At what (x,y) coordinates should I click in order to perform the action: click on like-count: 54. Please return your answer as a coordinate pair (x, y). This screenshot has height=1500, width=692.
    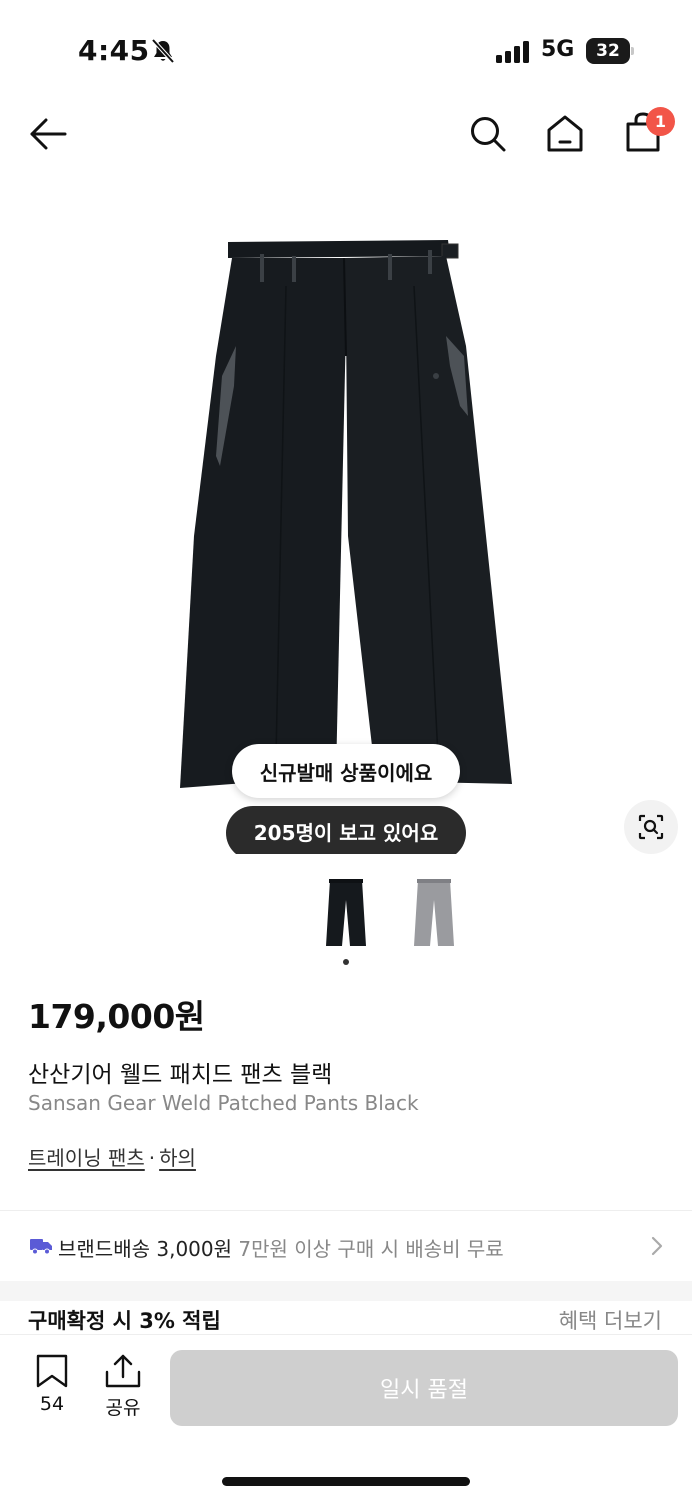
    Looking at the image, I should click on (52, 1404).